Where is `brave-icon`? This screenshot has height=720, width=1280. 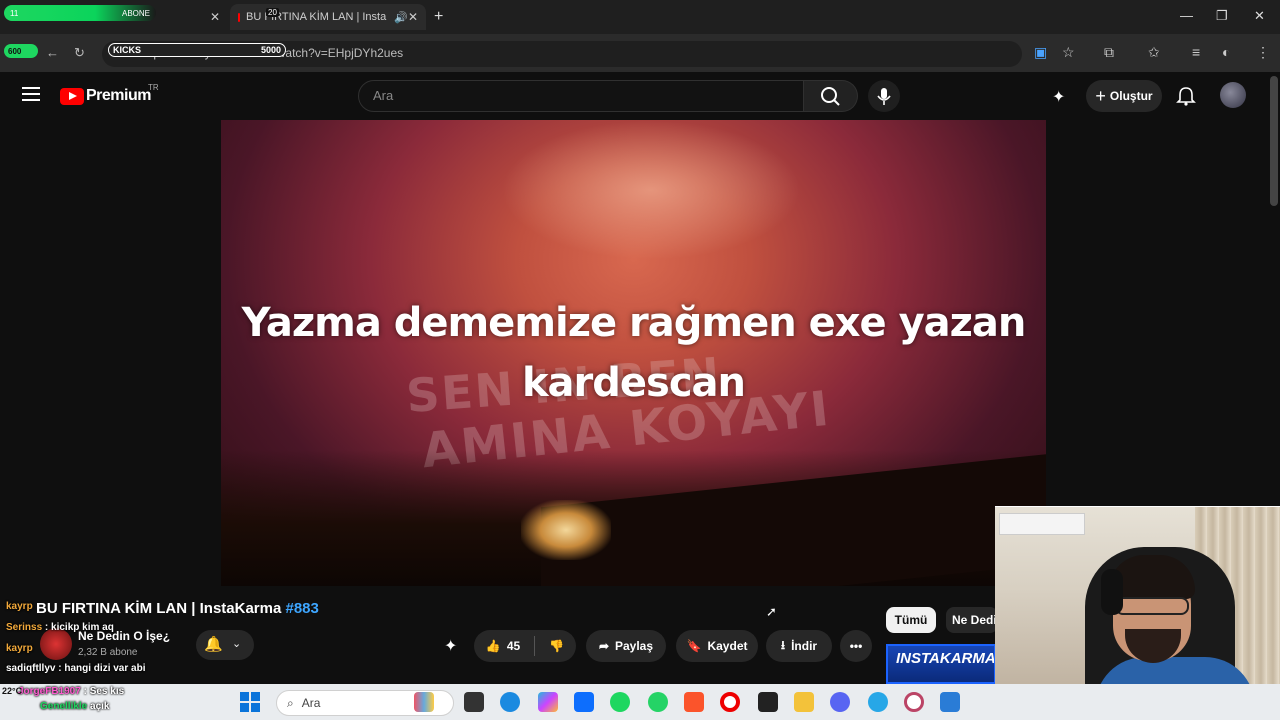
brave-icon is located at coordinates (694, 702).